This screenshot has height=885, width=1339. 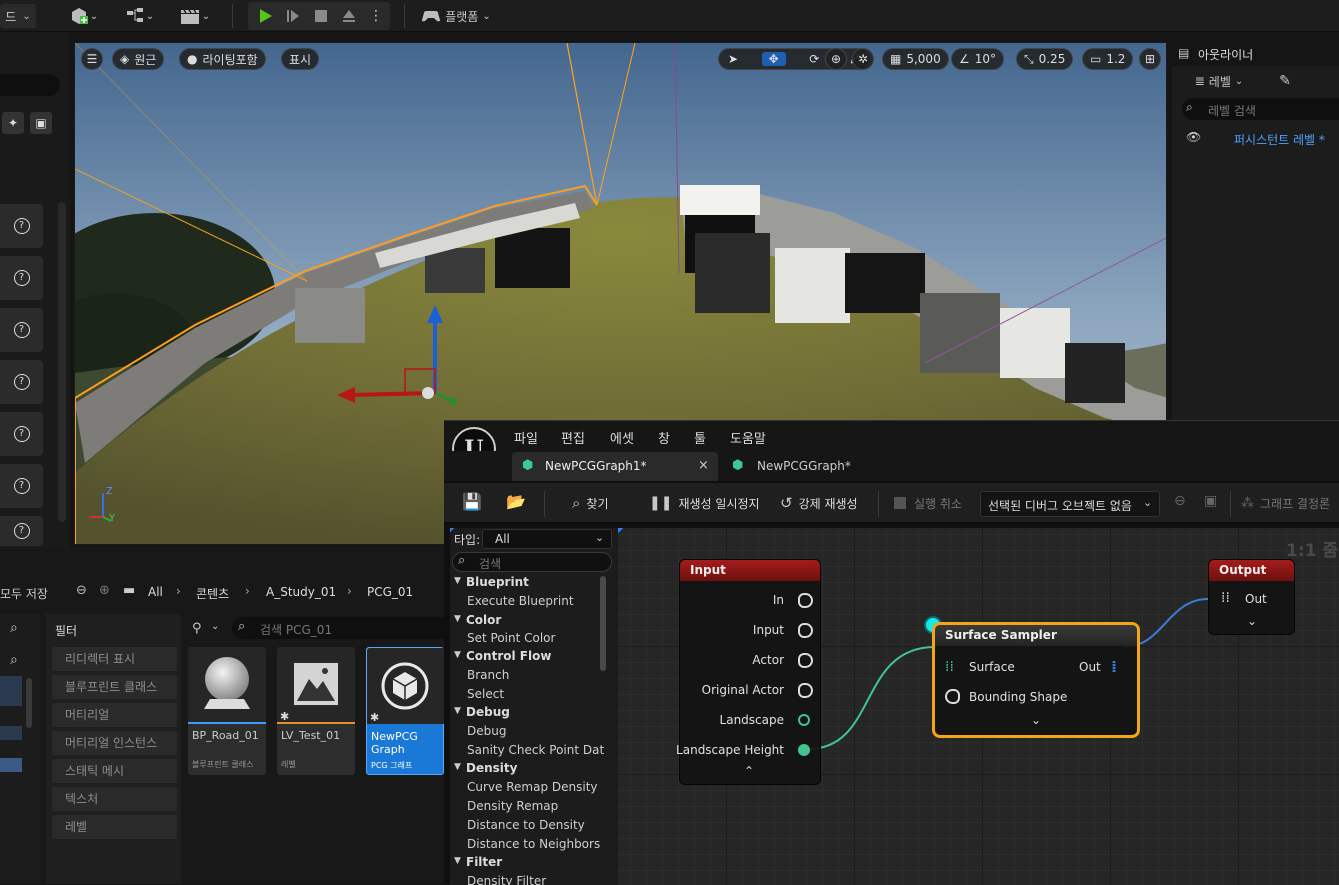 What do you see at coordinates (511, 638) in the screenshot?
I see `palette-item: Set Point Color` at bounding box center [511, 638].